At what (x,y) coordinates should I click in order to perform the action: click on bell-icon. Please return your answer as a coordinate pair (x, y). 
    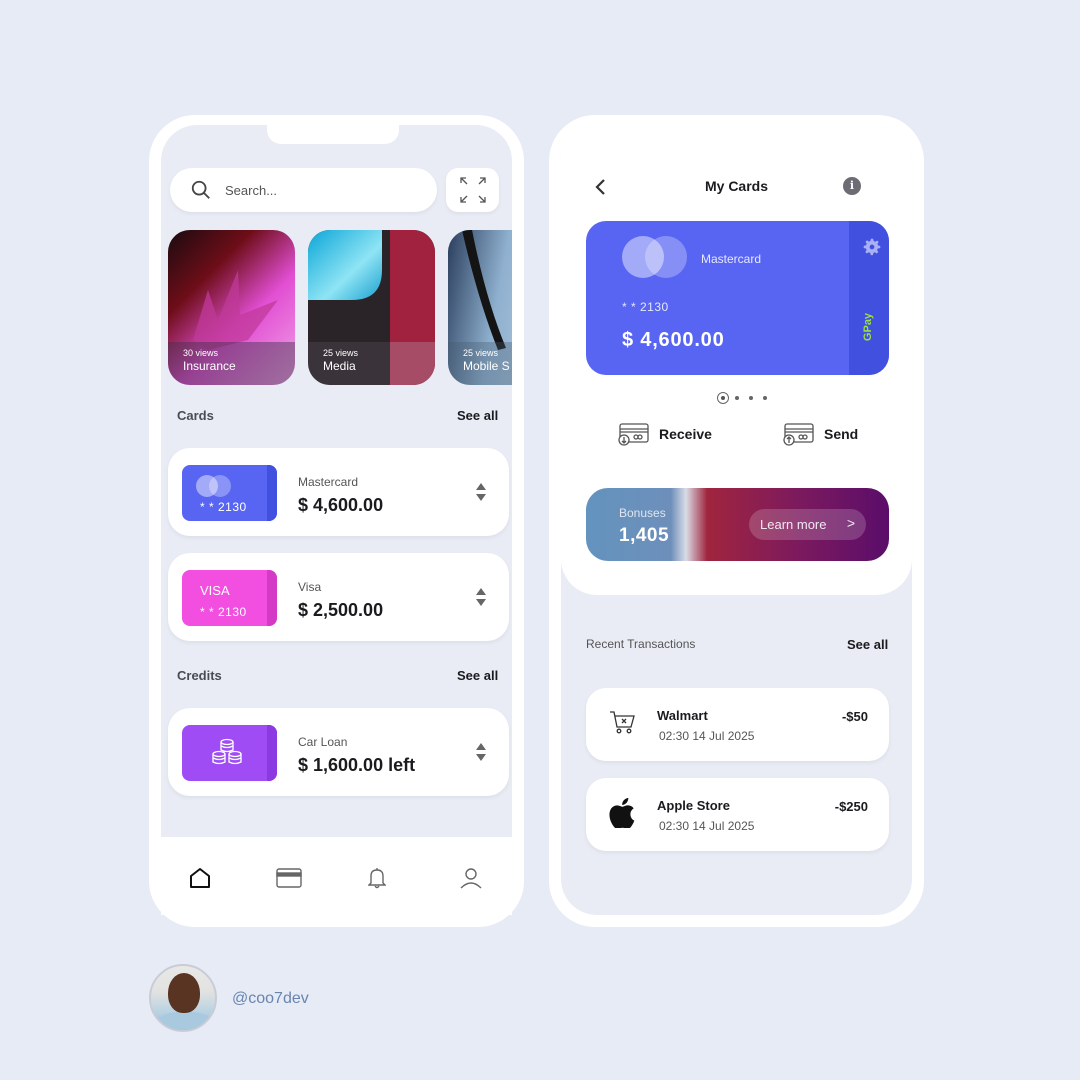
    Looking at the image, I should click on (377, 878).